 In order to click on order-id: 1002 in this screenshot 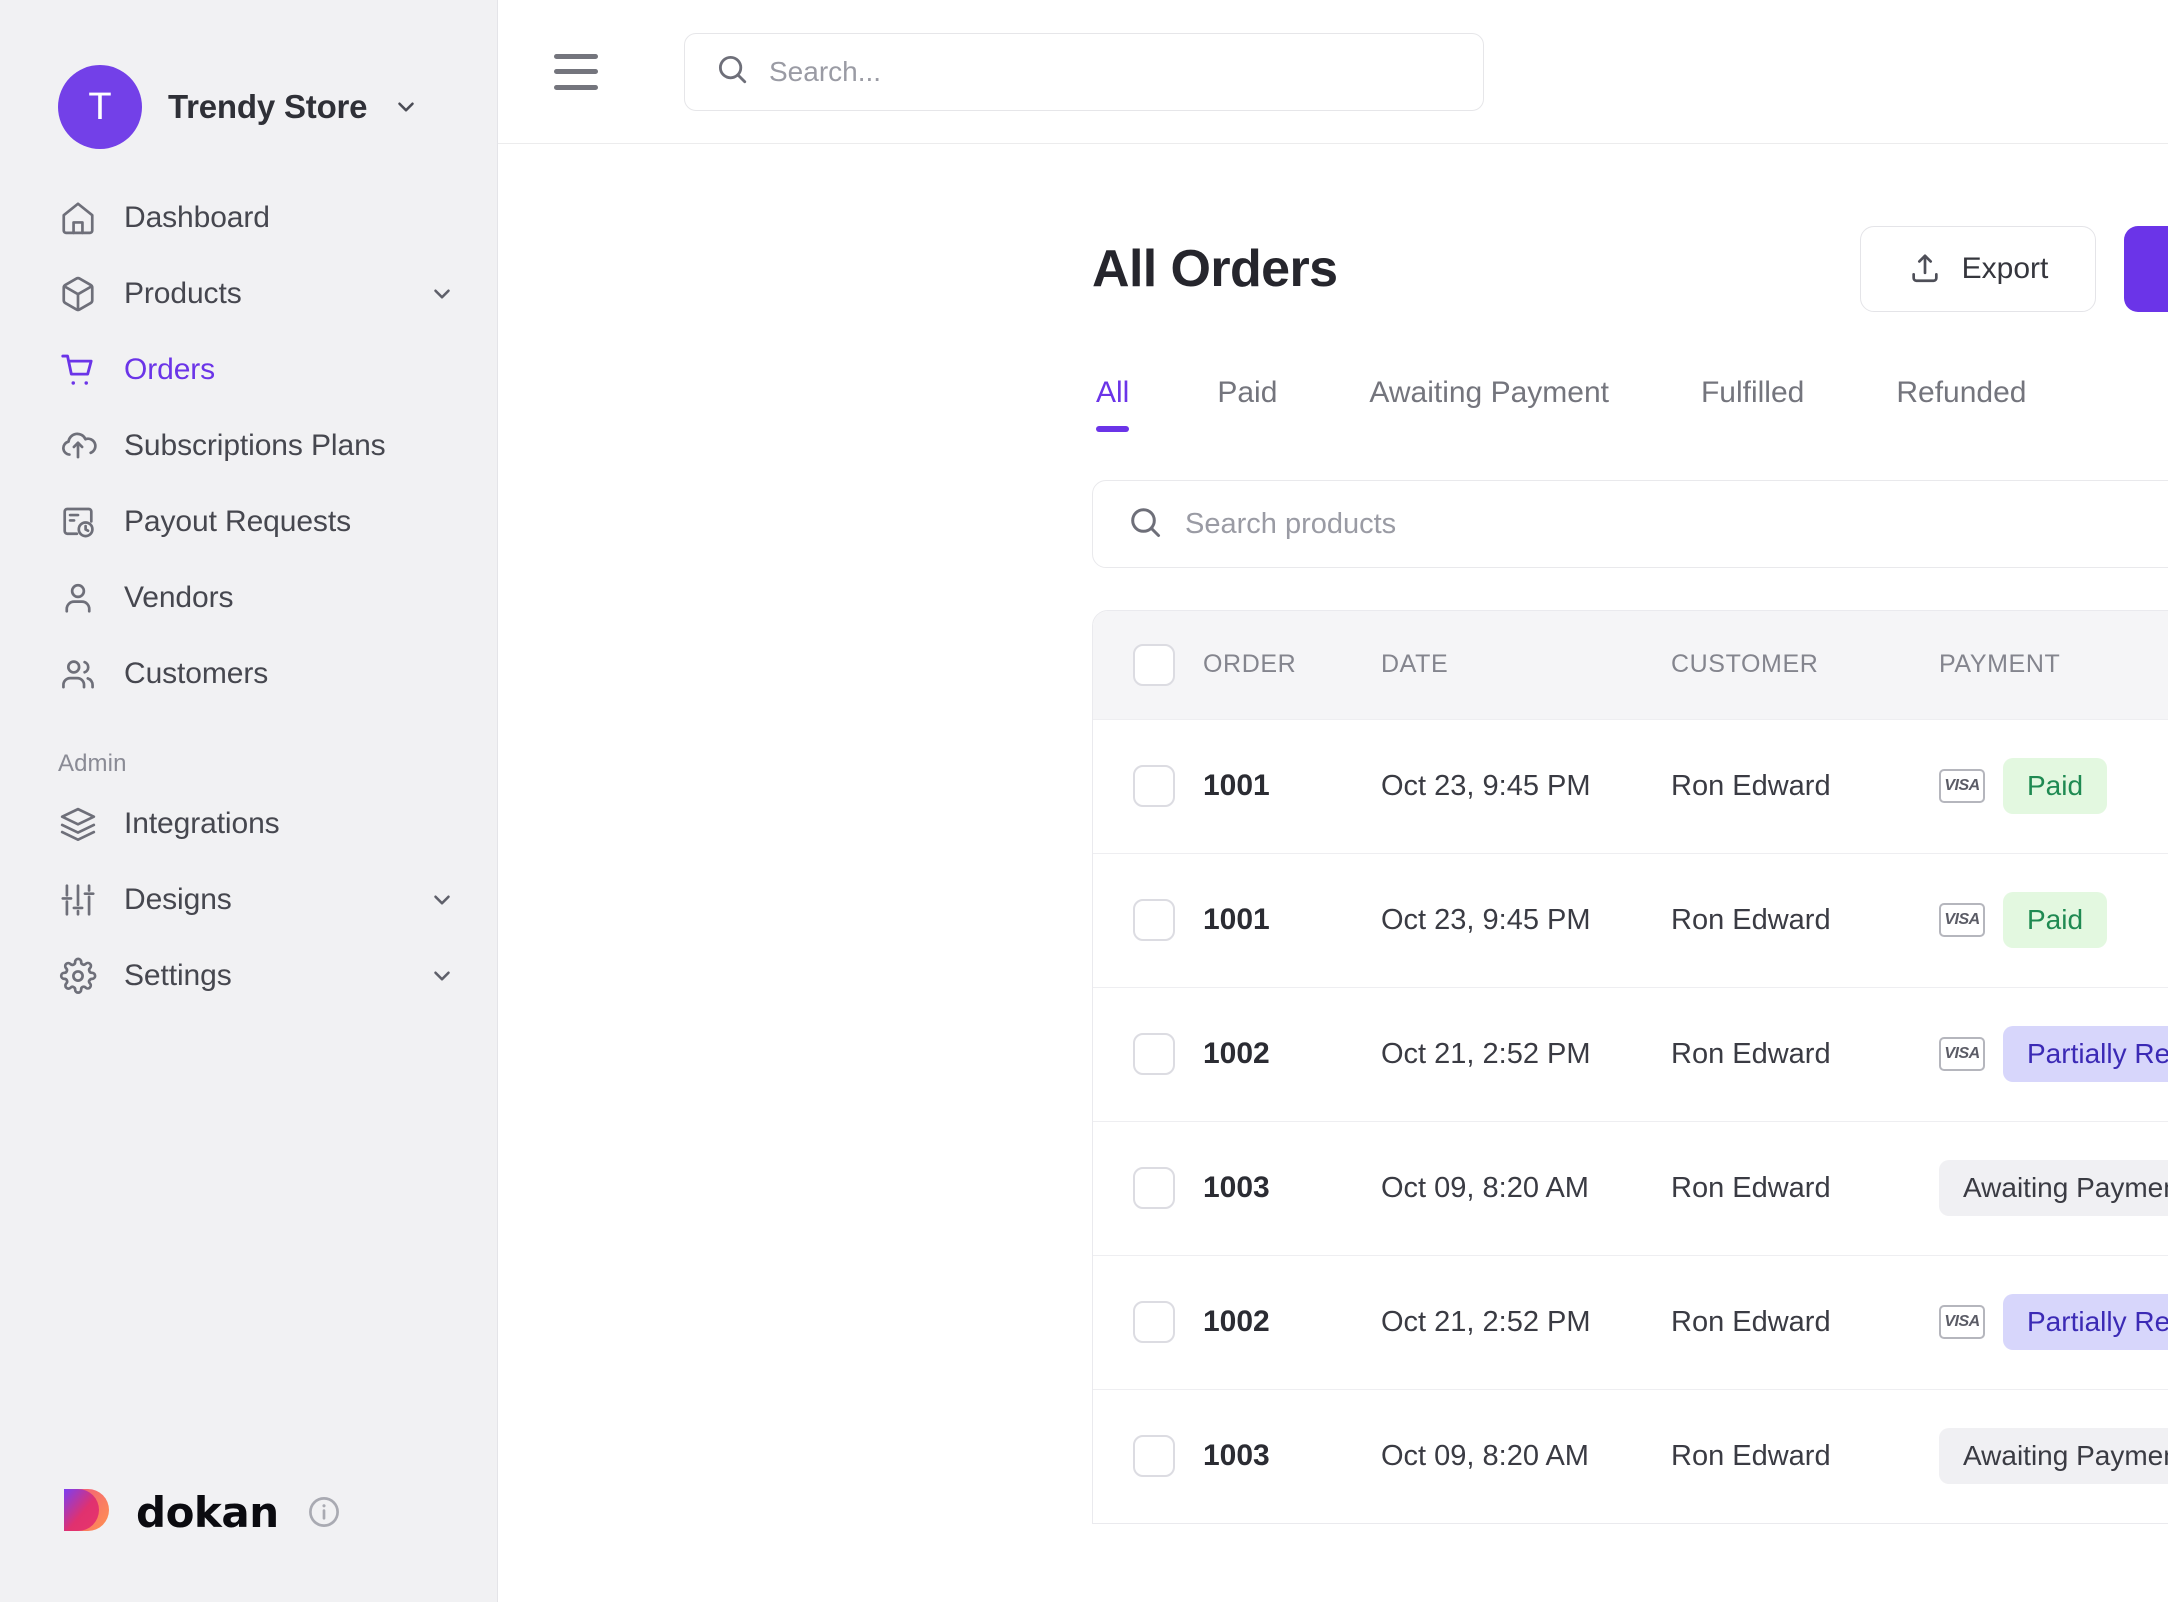, I will do `click(1236, 1321)`.